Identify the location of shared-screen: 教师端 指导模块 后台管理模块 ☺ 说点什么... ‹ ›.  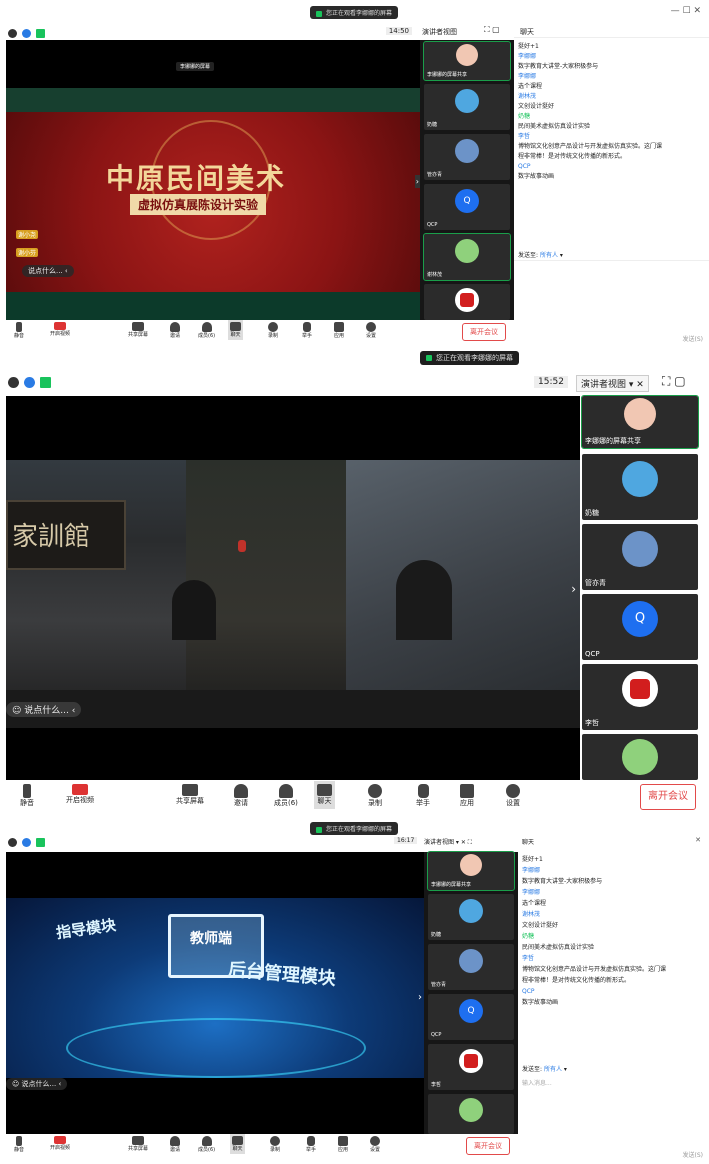
(215, 993).